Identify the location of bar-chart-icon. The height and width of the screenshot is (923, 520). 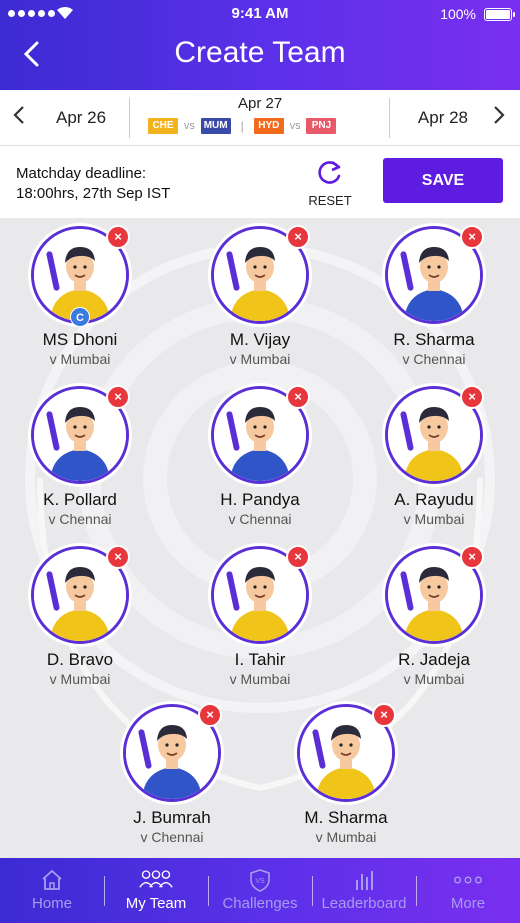
(364, 880).